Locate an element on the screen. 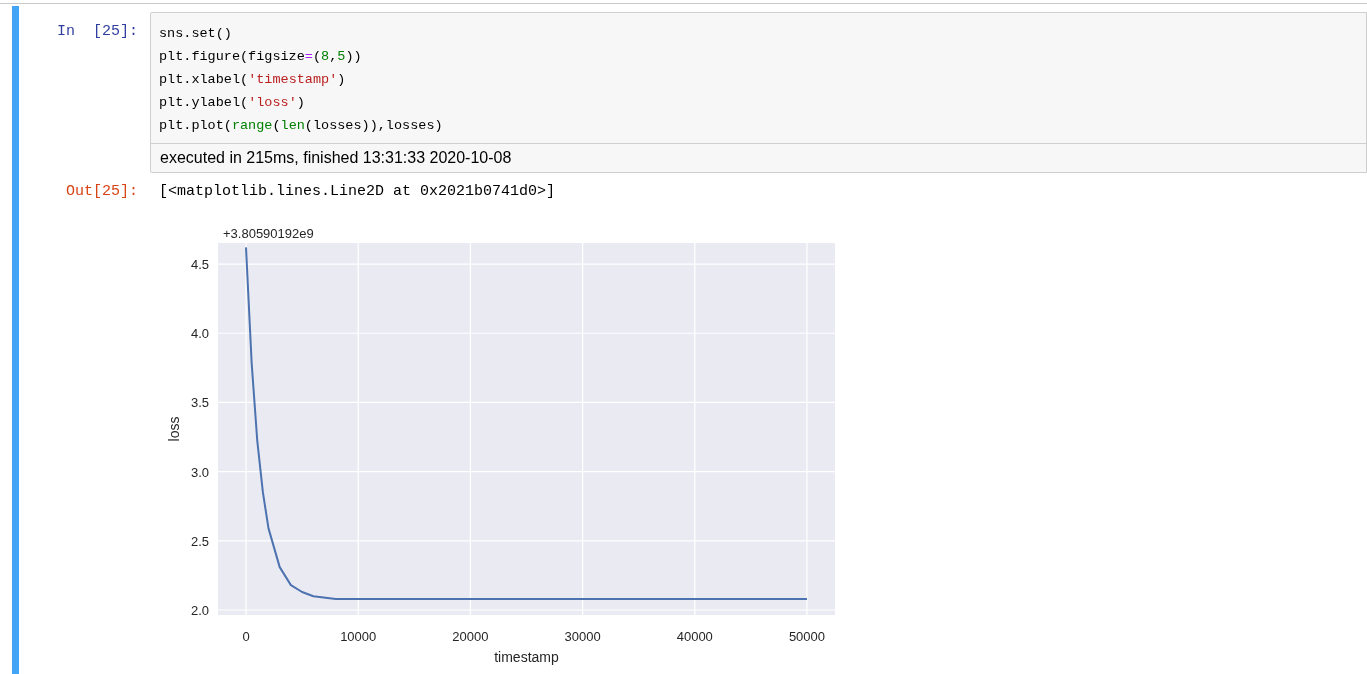 The image size is (1367, 674). input-prompt: In [25]: is located at coordinates (97, 32).